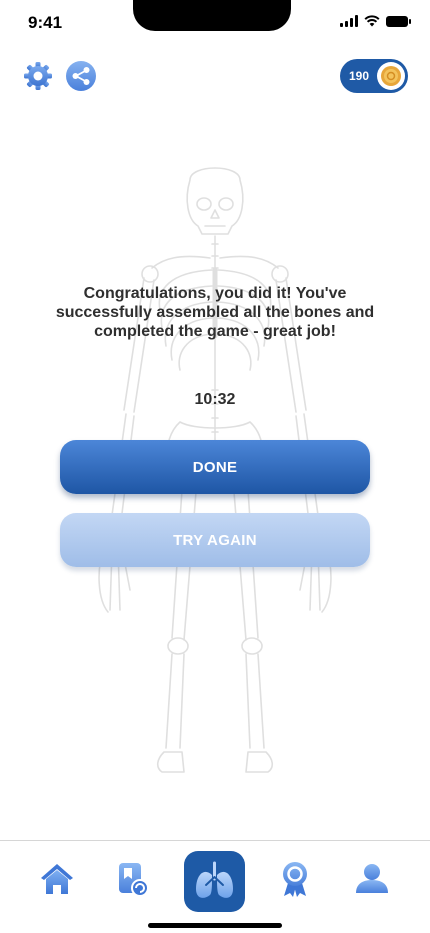  What do you see at coordinates (45, 22) in the screenshot?
I see `status-time: 9:41` at bounding box center [45, 22].